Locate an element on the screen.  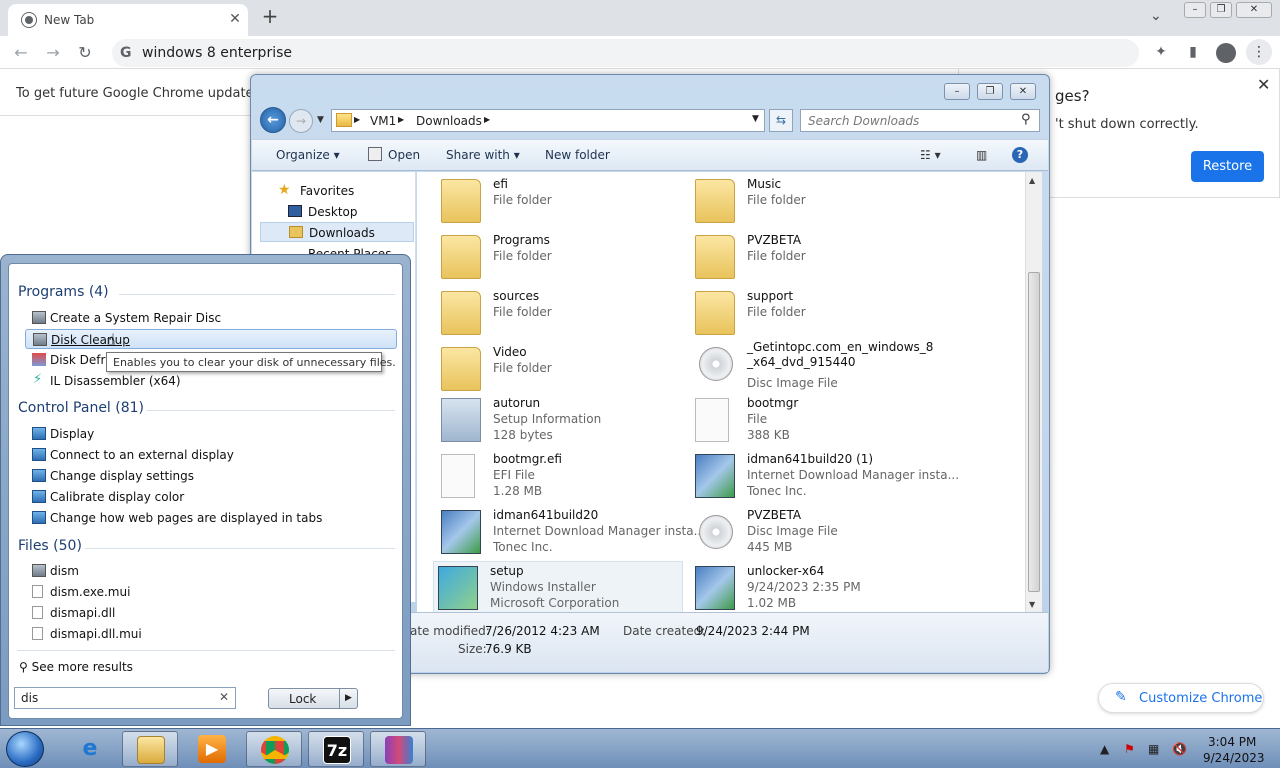
tab-close-icon: ✕ is located at coordinates (235, 19).